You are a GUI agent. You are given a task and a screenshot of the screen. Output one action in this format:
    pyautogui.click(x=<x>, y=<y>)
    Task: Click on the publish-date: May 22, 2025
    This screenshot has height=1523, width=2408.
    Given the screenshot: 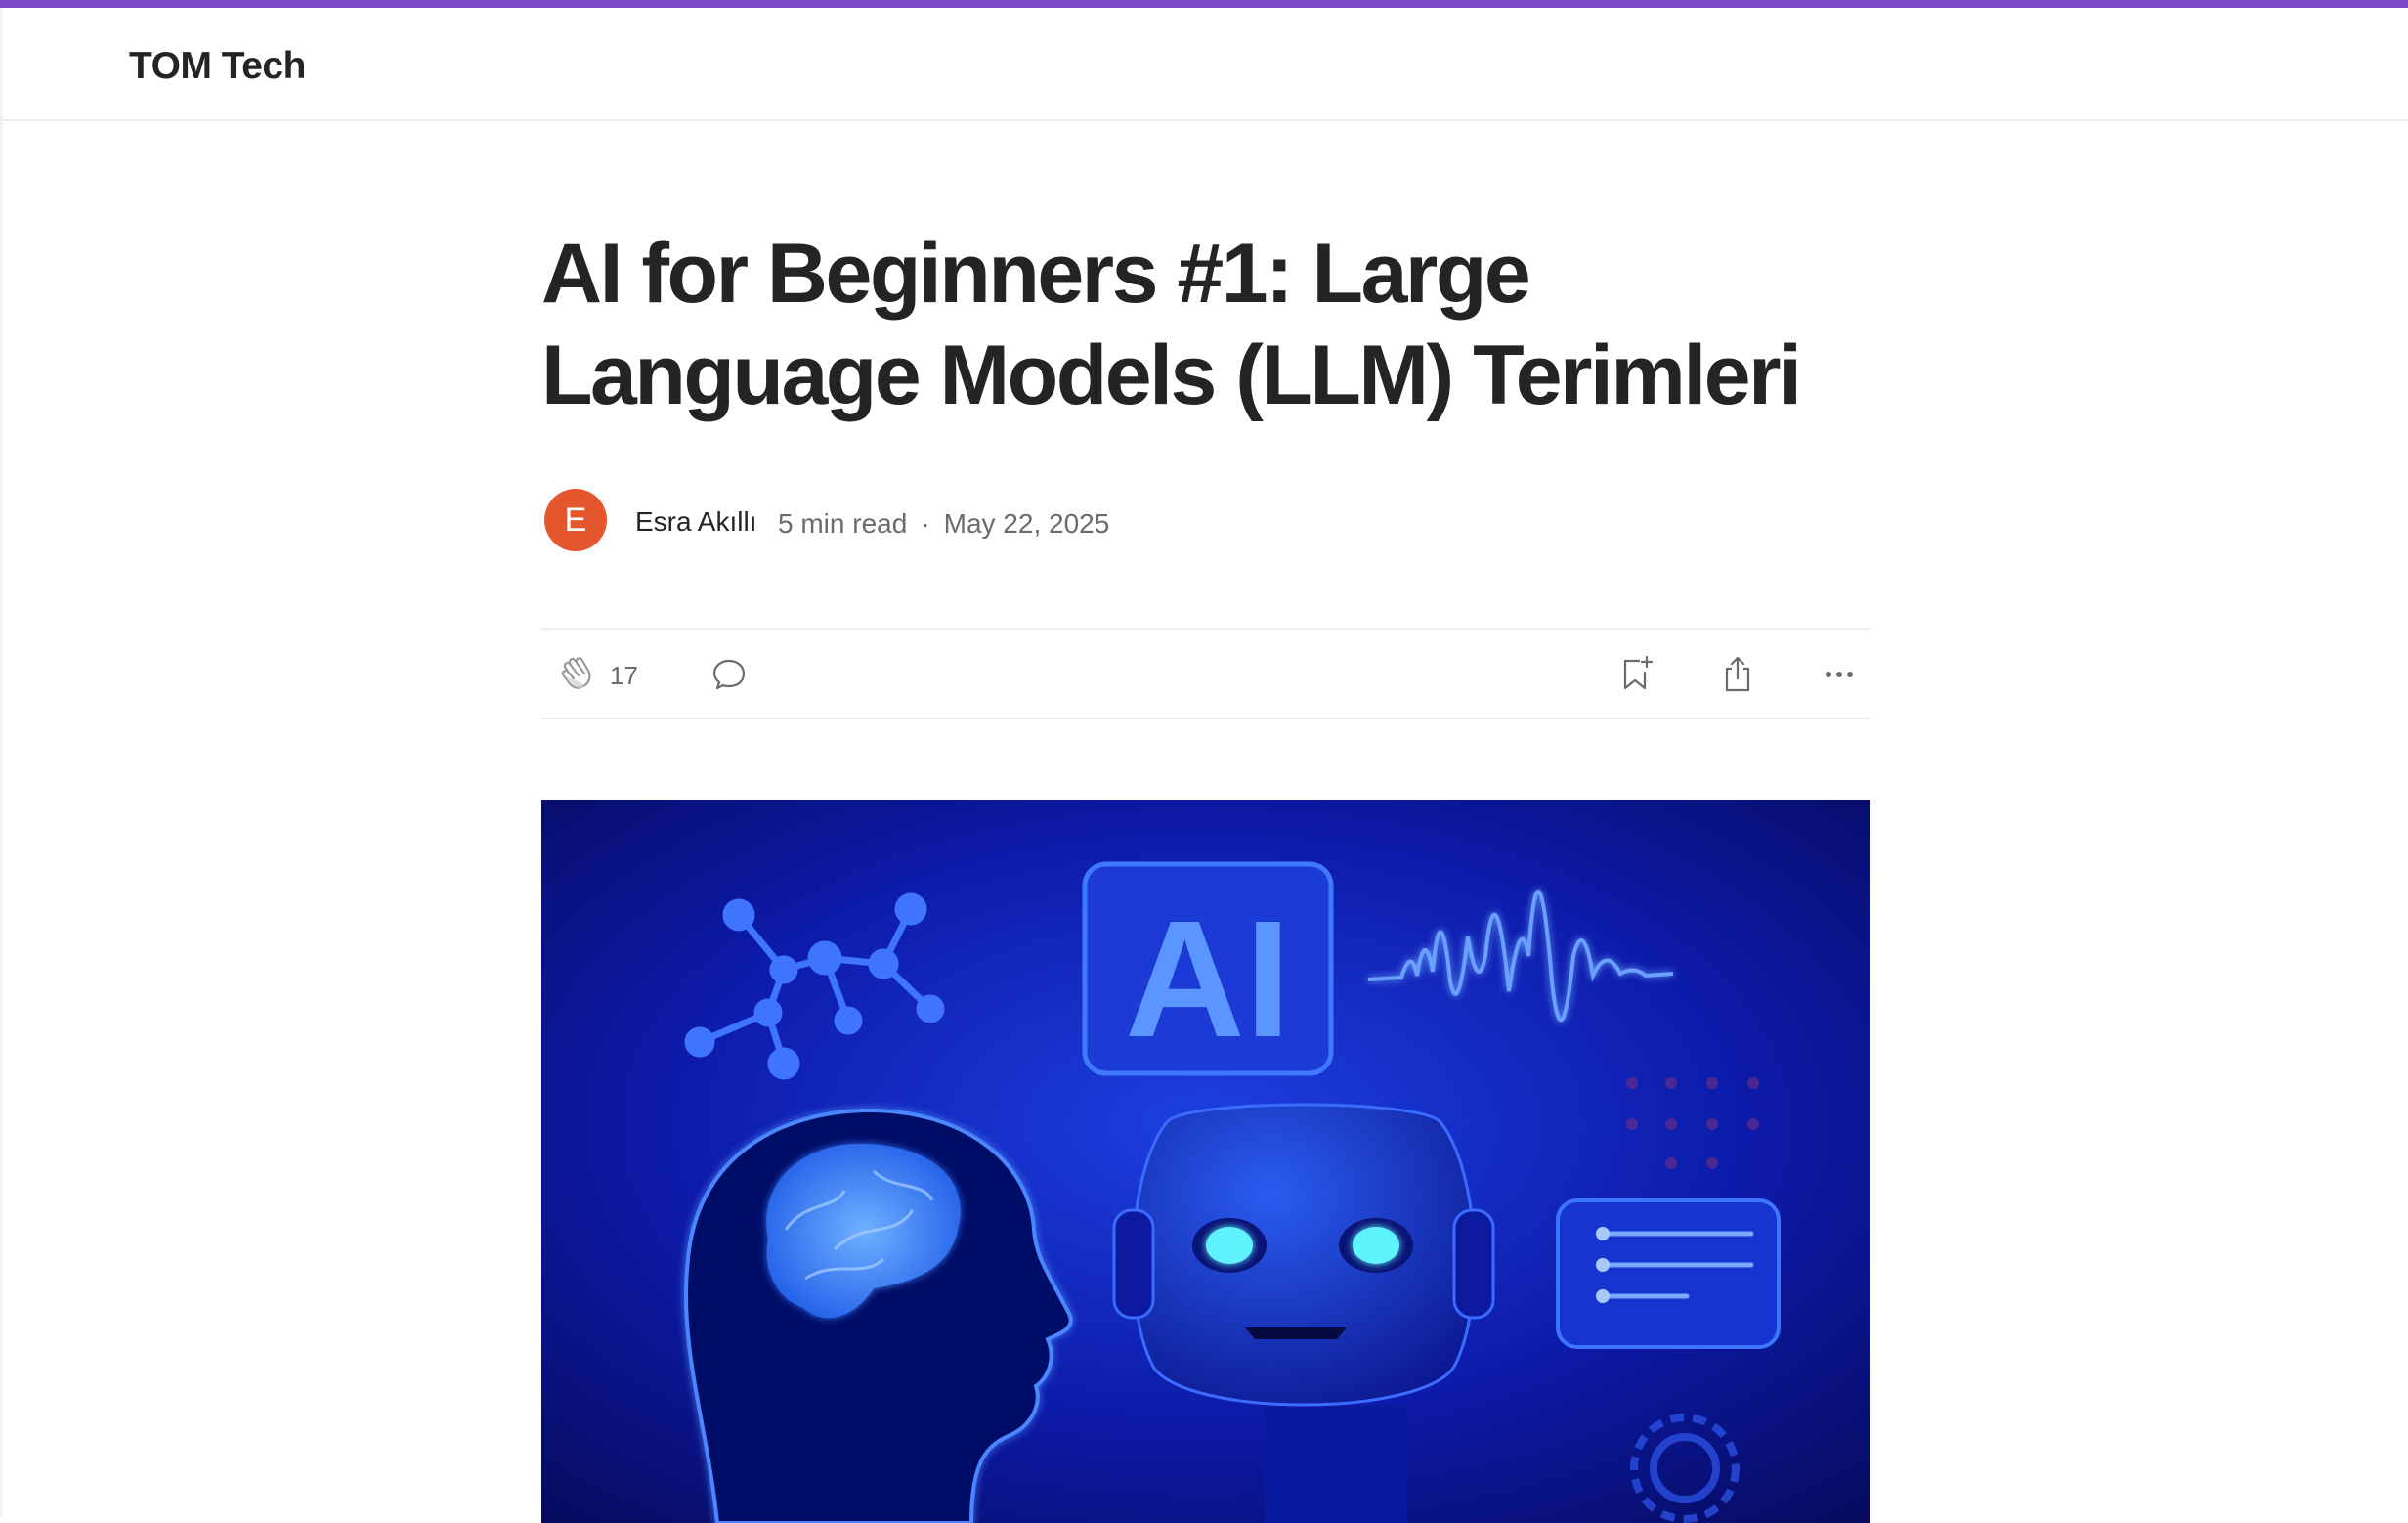 What is the action you would take?
    pyautogui.click(x=1027, y=523)
    